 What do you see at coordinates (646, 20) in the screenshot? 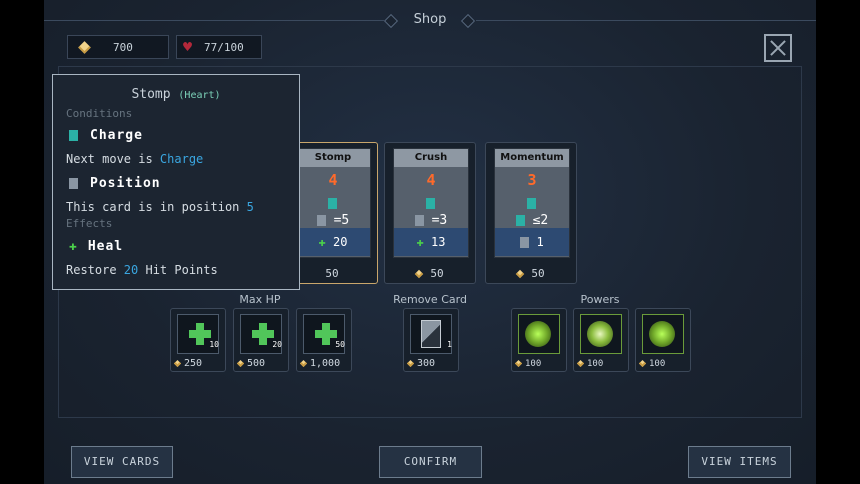
I see `header-divider-right` at bounding box center [646, 20].